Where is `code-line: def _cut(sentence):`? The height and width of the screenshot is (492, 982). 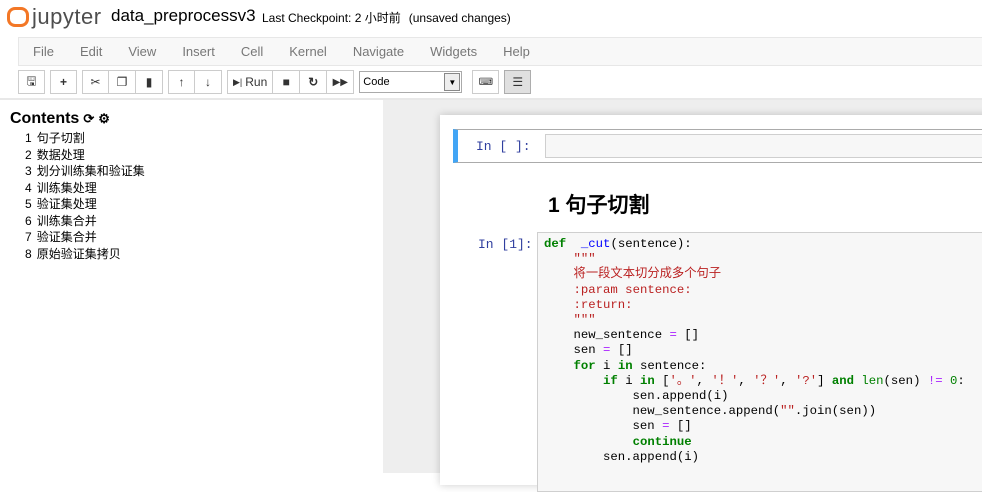
code-line: def _cut(sentence): is located at coordinates (763, 244).